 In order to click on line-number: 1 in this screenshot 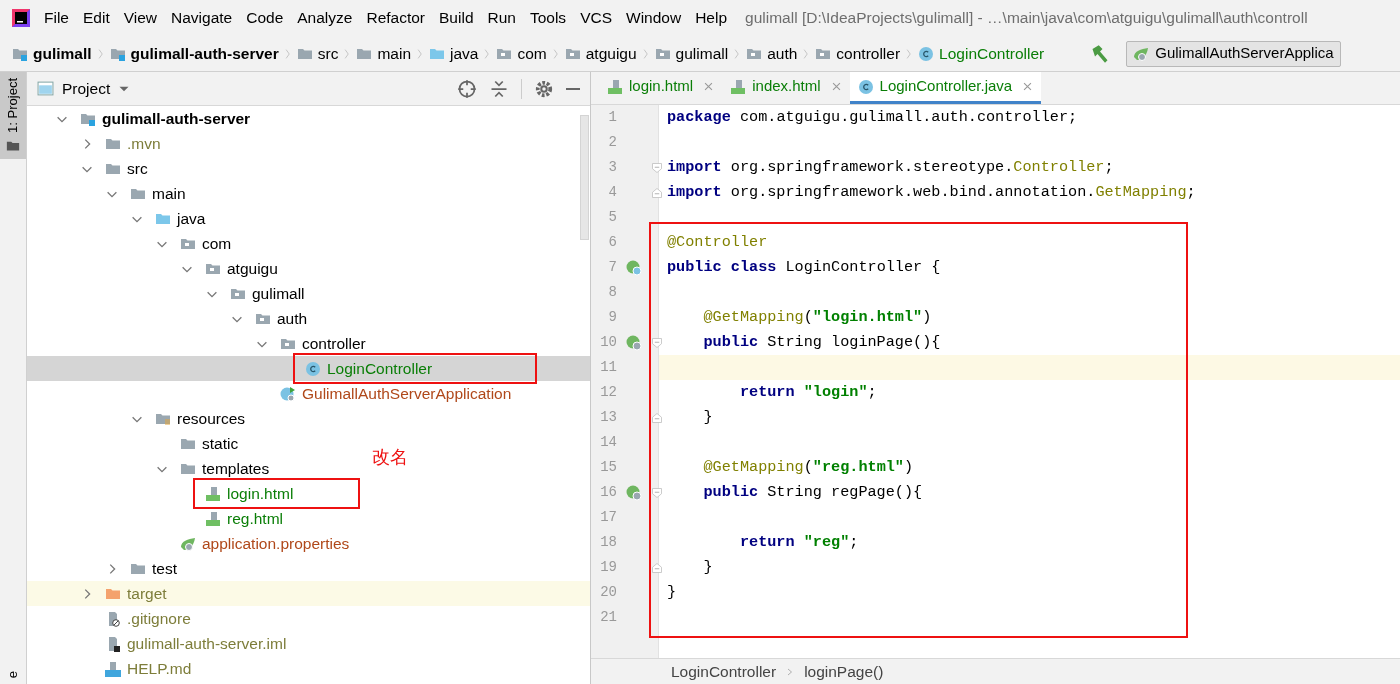, I will do `click(612, 117)`.